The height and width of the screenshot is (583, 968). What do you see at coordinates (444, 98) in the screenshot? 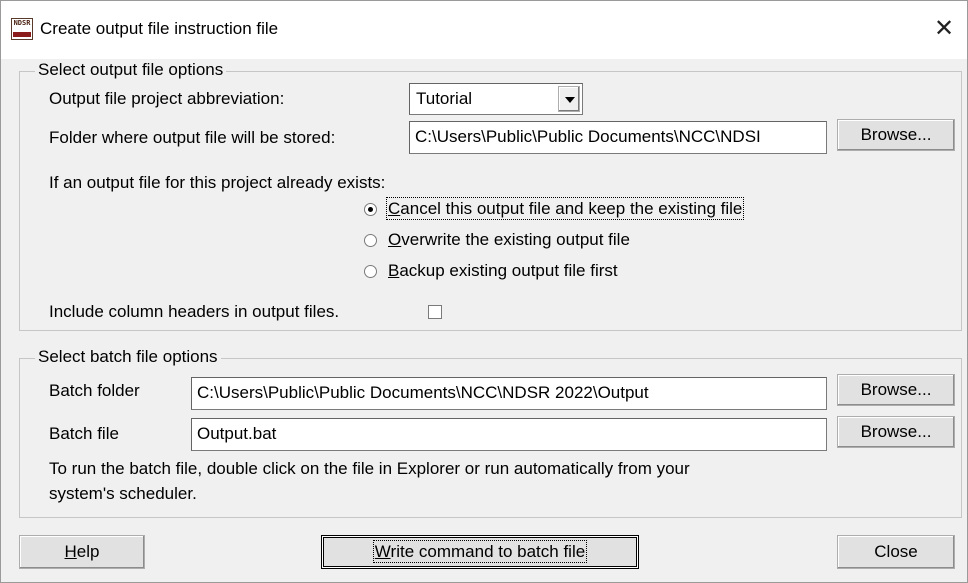
I see `abbrev-value: Tutorial` at bounding box center [444, 98].